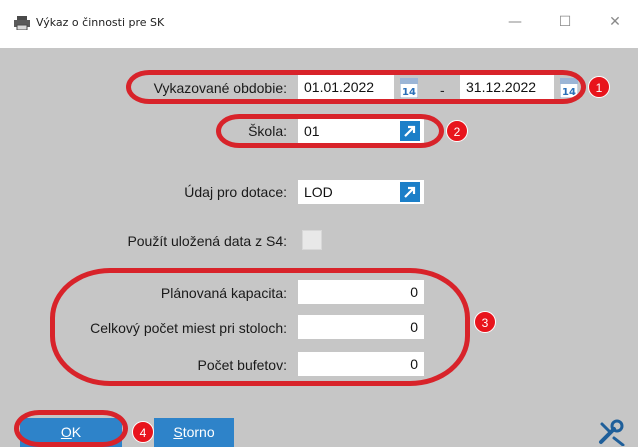 The width and height of the screenshot is (638, 447). I want to click on use-saved-checkbox, so click(312, 240).